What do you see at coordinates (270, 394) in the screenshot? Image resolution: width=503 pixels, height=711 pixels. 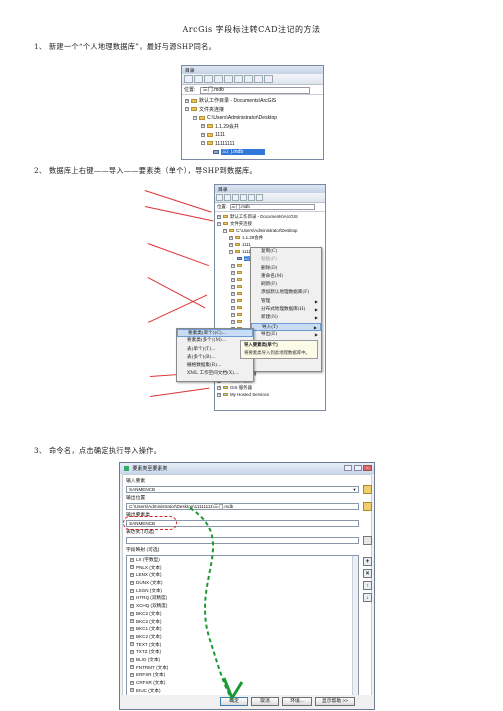 I see `tree-item: + My Hosted Services` at bounding box center [270, 394].